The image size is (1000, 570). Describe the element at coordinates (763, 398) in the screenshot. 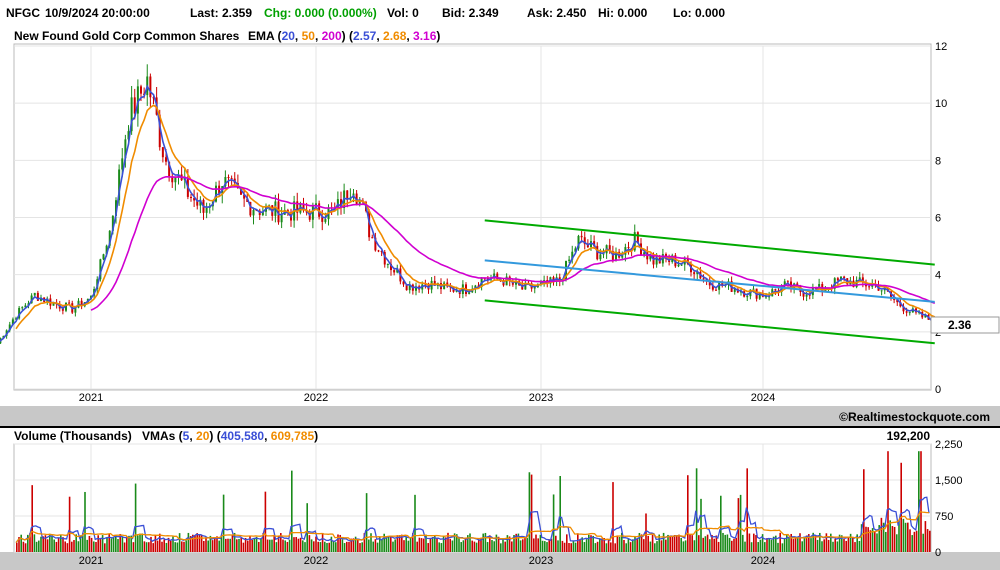

I see `price-year-label: 2024` at that location.